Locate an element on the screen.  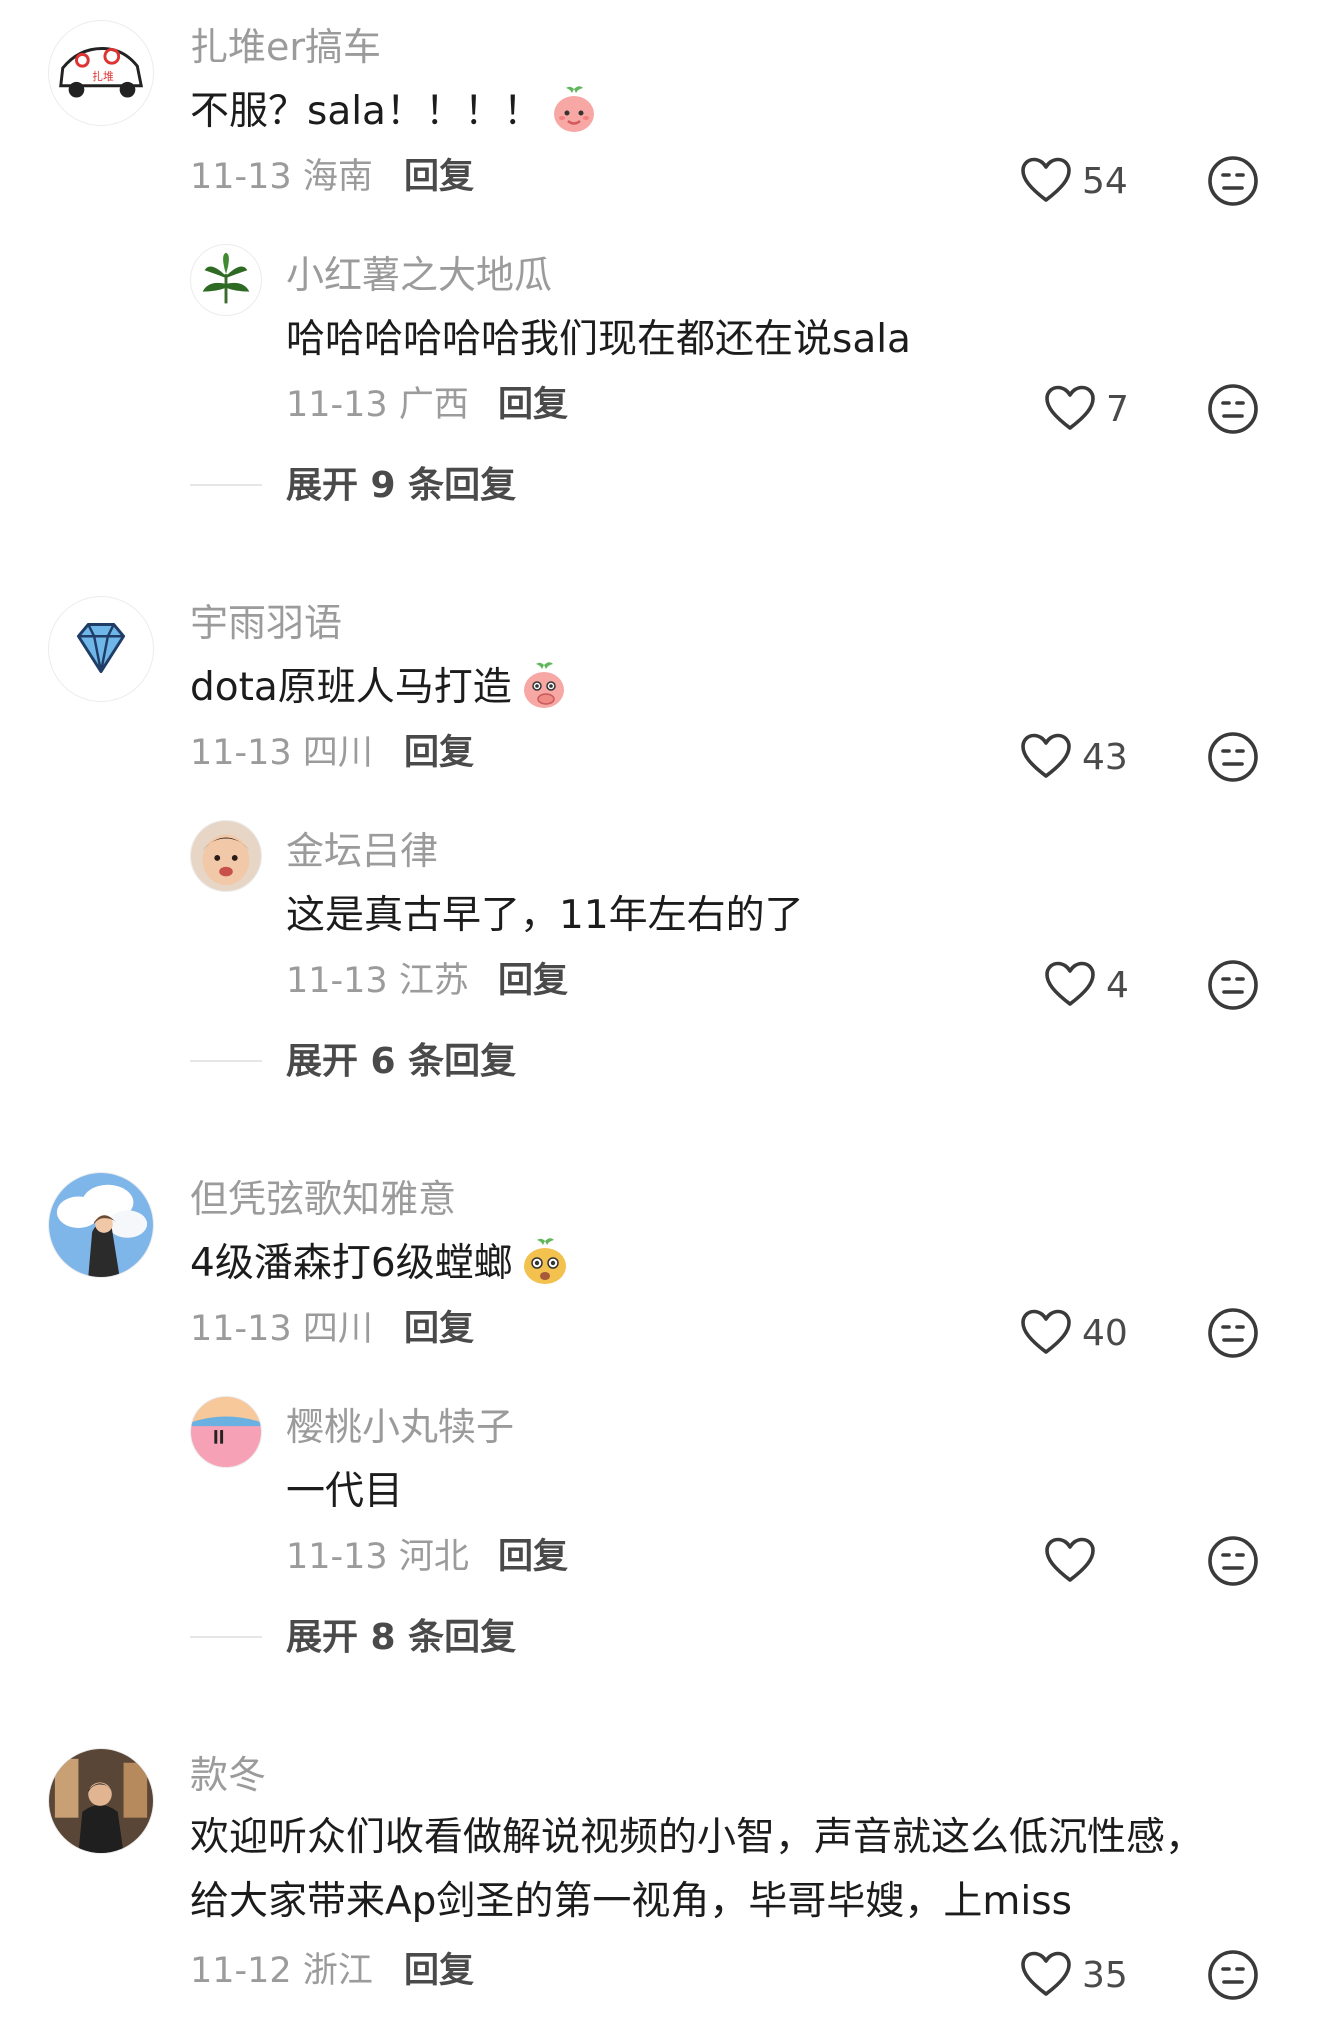
comment-text: dota原班人马打造 is located at coordinates (380, 686).